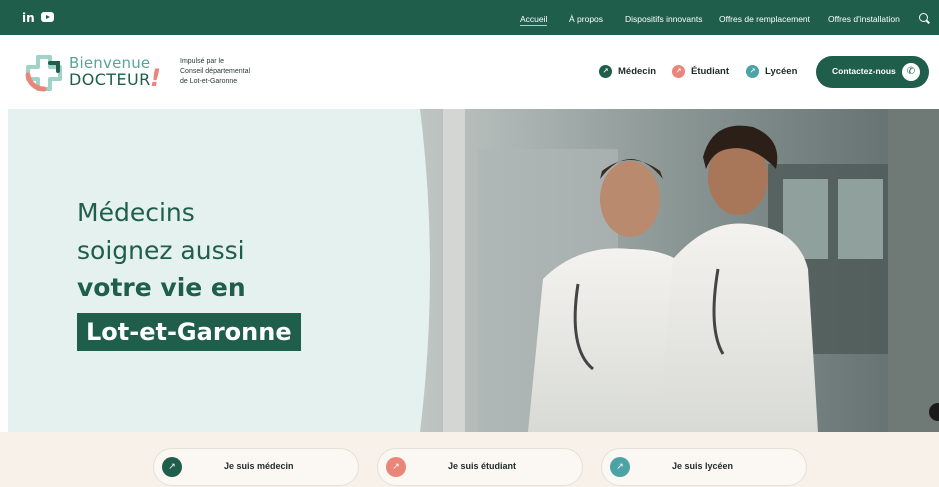  What do you see at coordinates (155, 78) in the screenshot?
I see `logo-exclamation: !` at bounding box center [155, 78].